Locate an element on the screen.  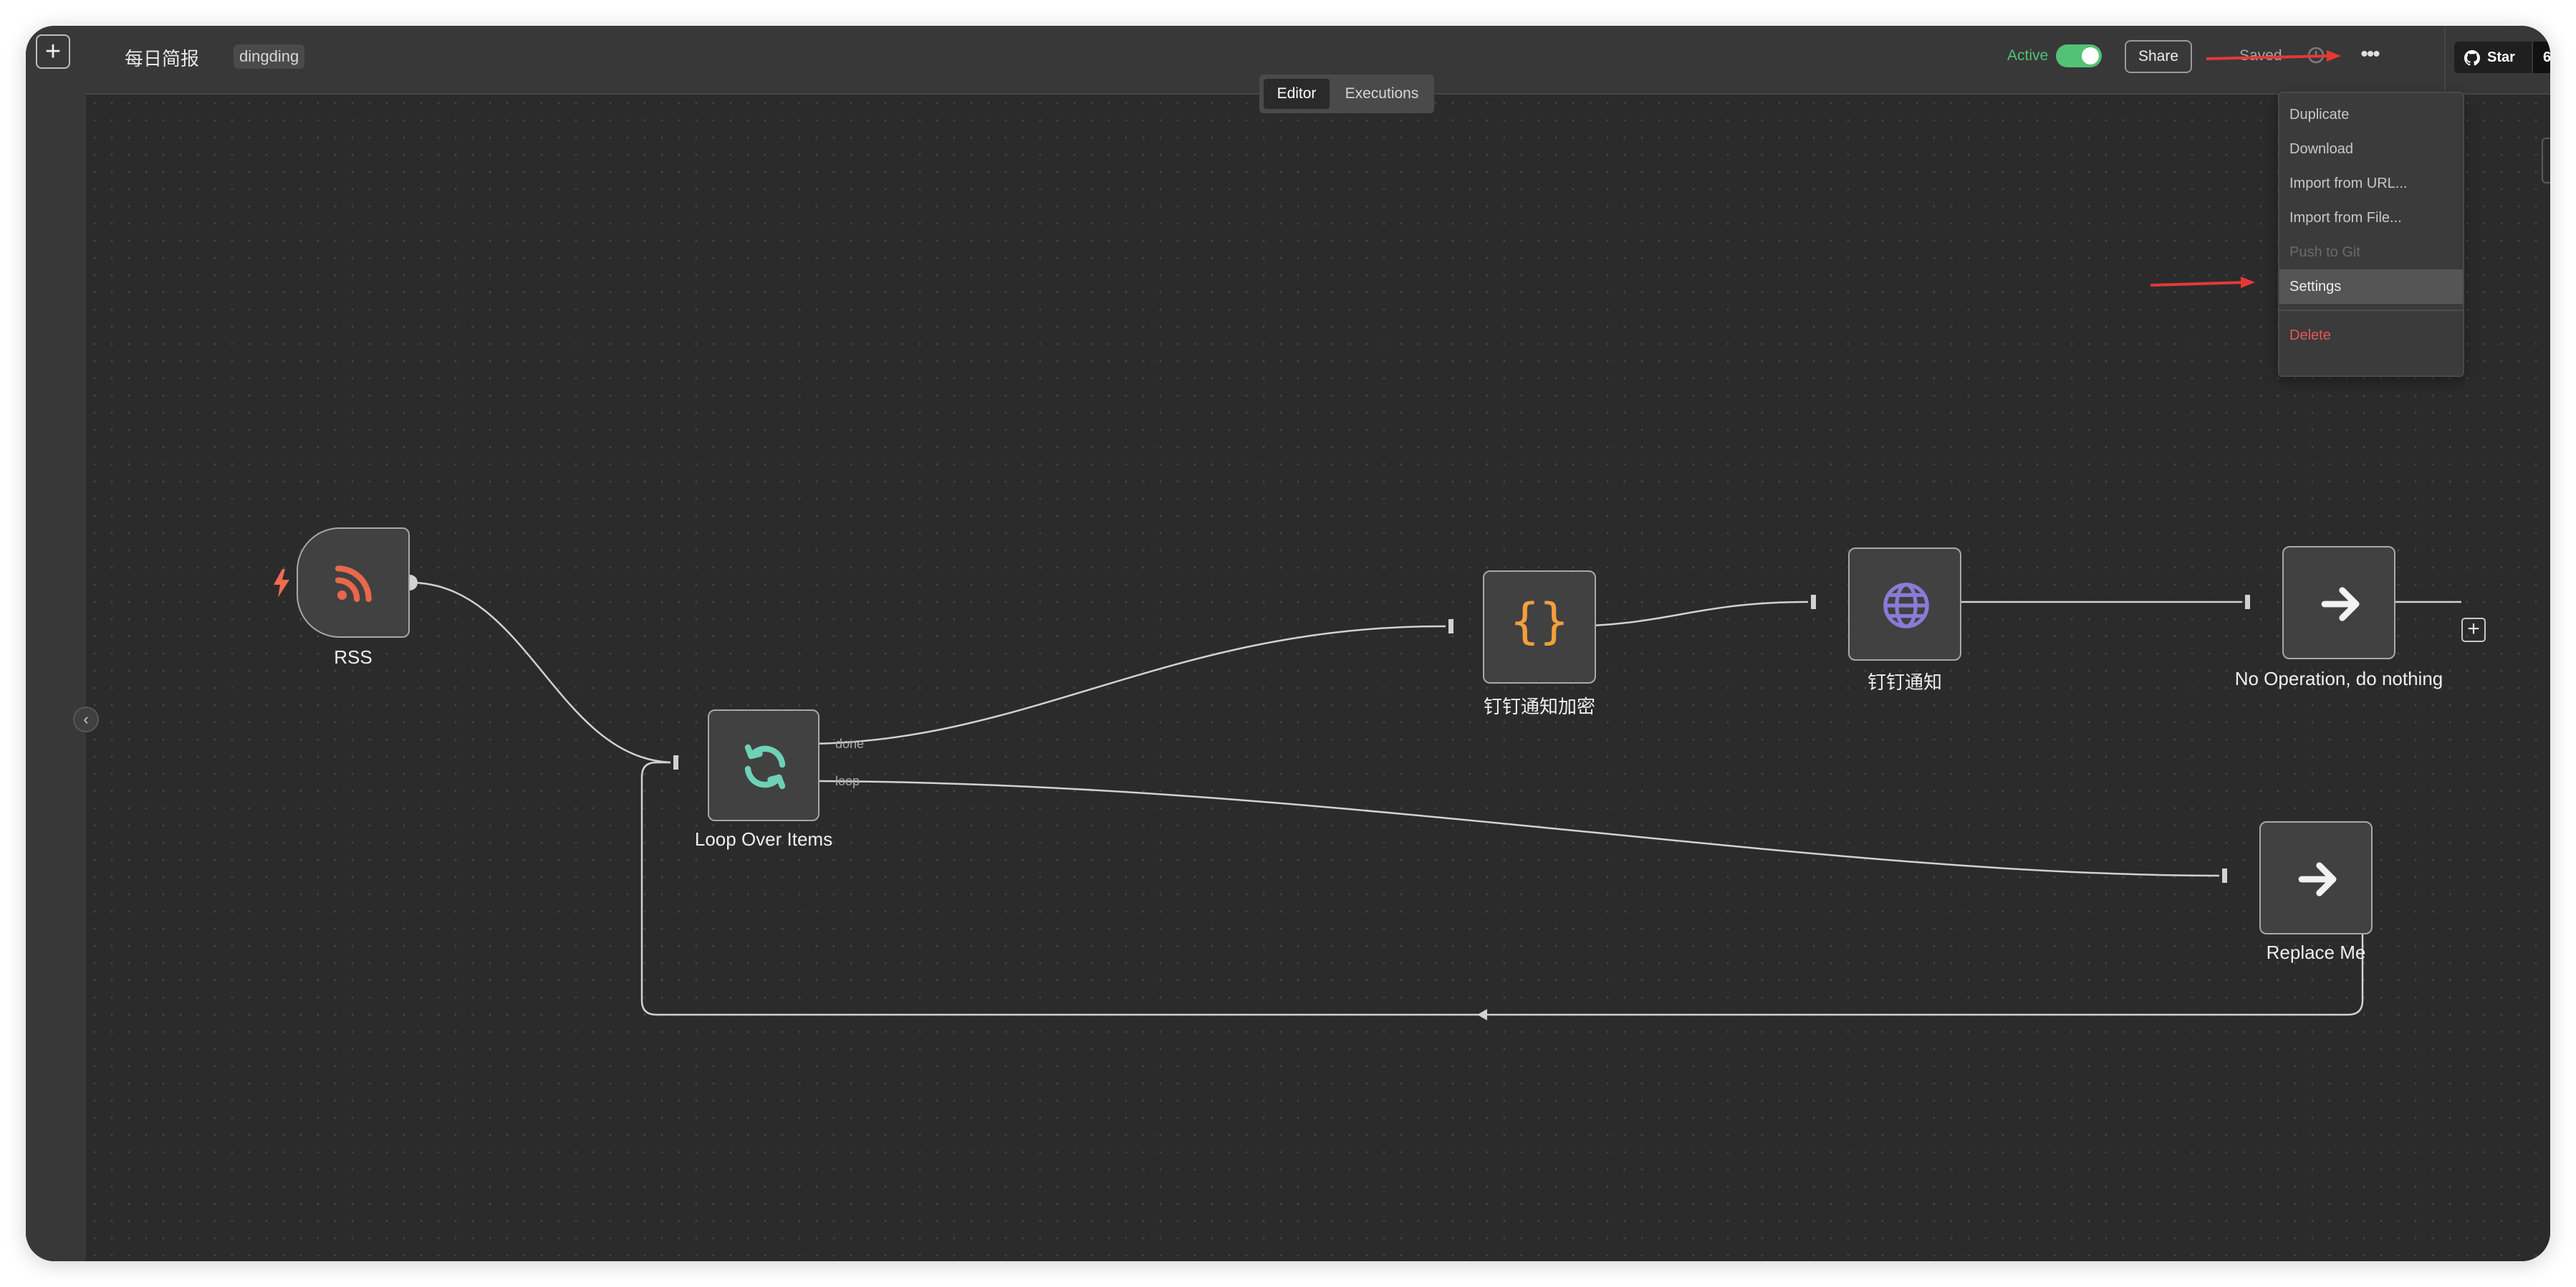
encrypt-input-port is located at coordinates (1451, 626).